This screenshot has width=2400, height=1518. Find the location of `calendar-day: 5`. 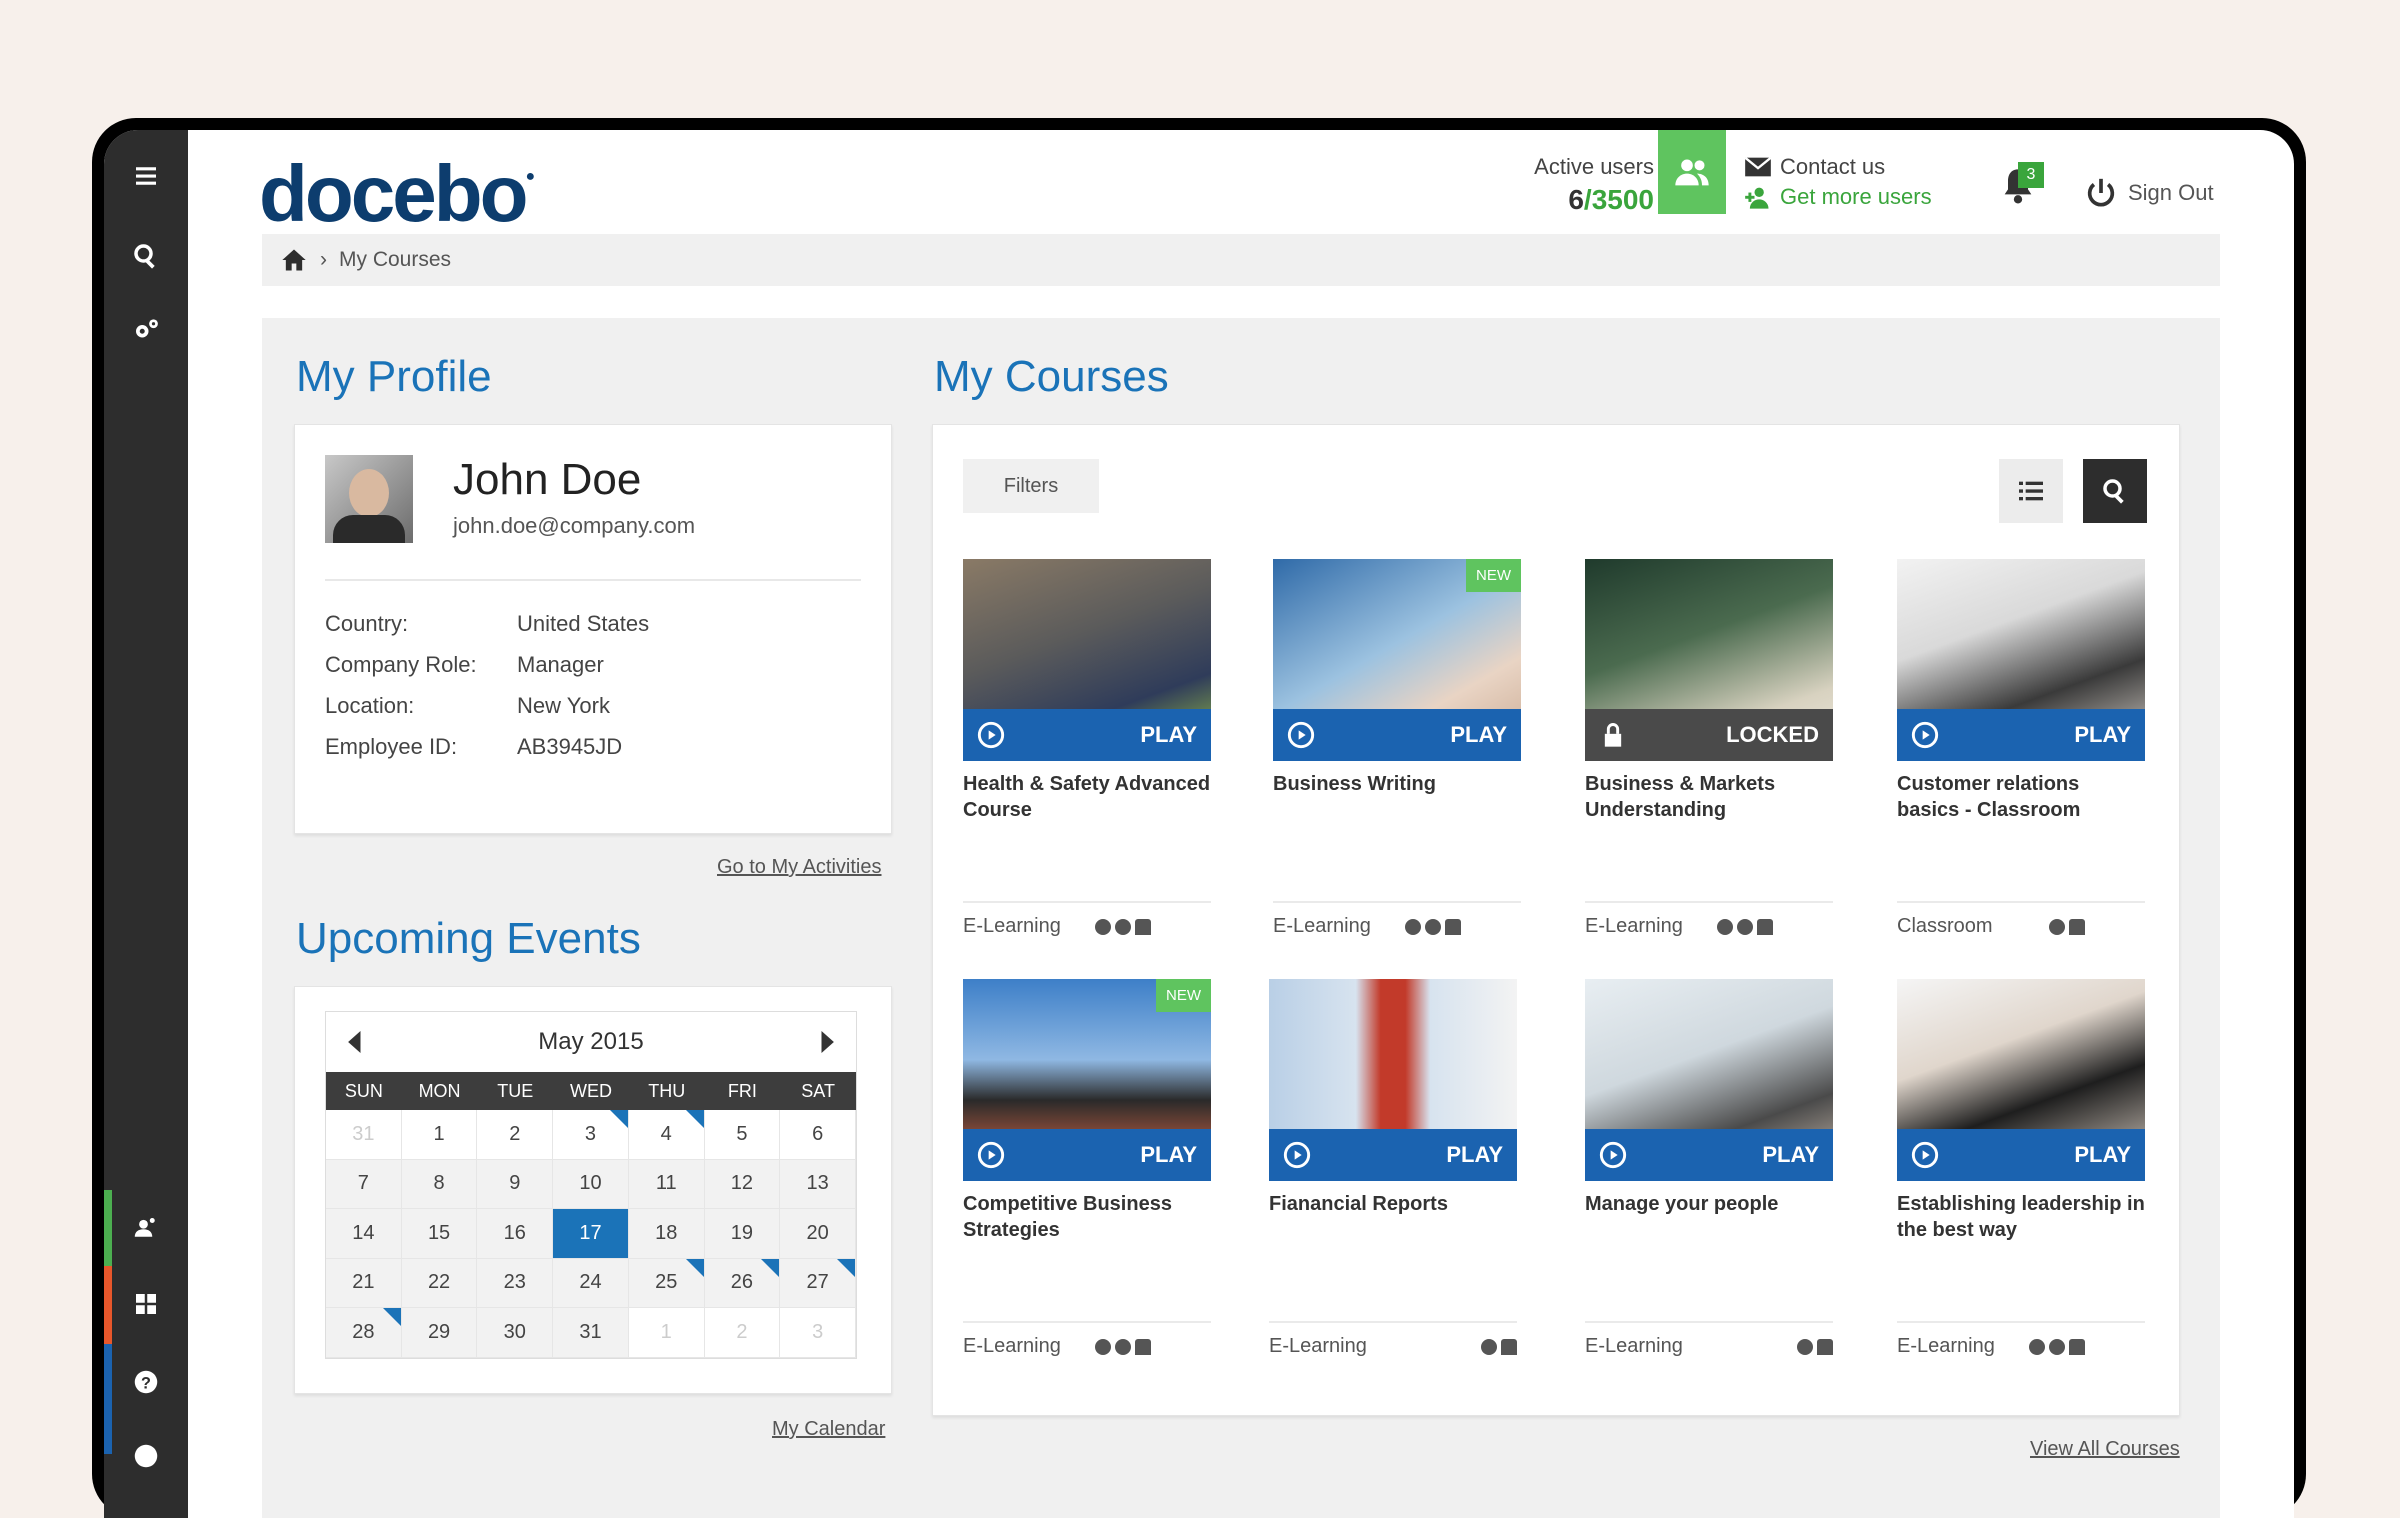

calendar-day: 5 is located at coordinates (742, 1135).